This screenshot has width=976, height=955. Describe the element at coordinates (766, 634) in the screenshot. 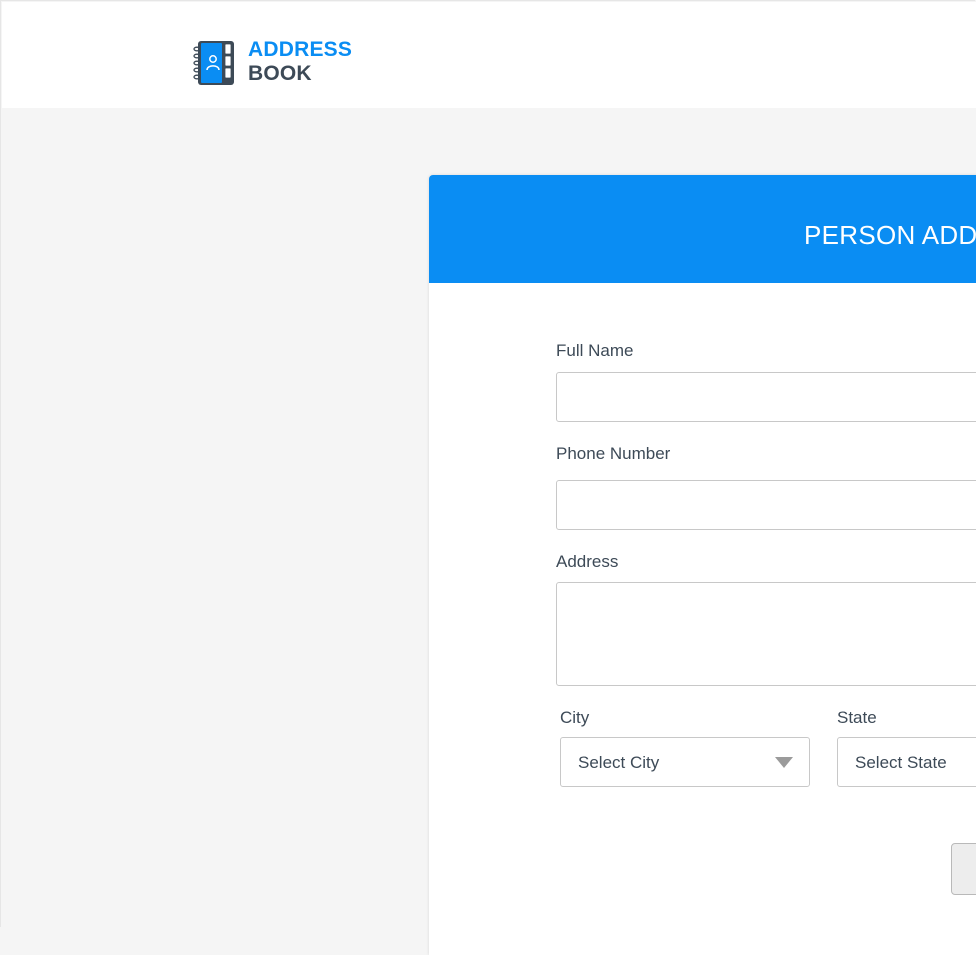

I see `address-textarea` at that location.